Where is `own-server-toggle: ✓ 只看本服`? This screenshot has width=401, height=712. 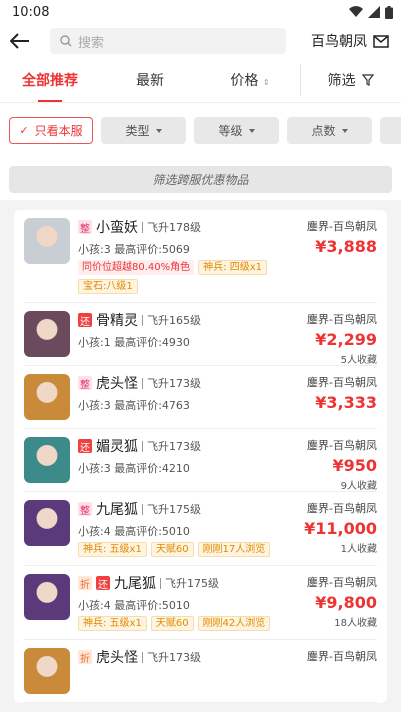
own-server-toggle: ✓ 只看本服 is located at coordinates (51, 130).